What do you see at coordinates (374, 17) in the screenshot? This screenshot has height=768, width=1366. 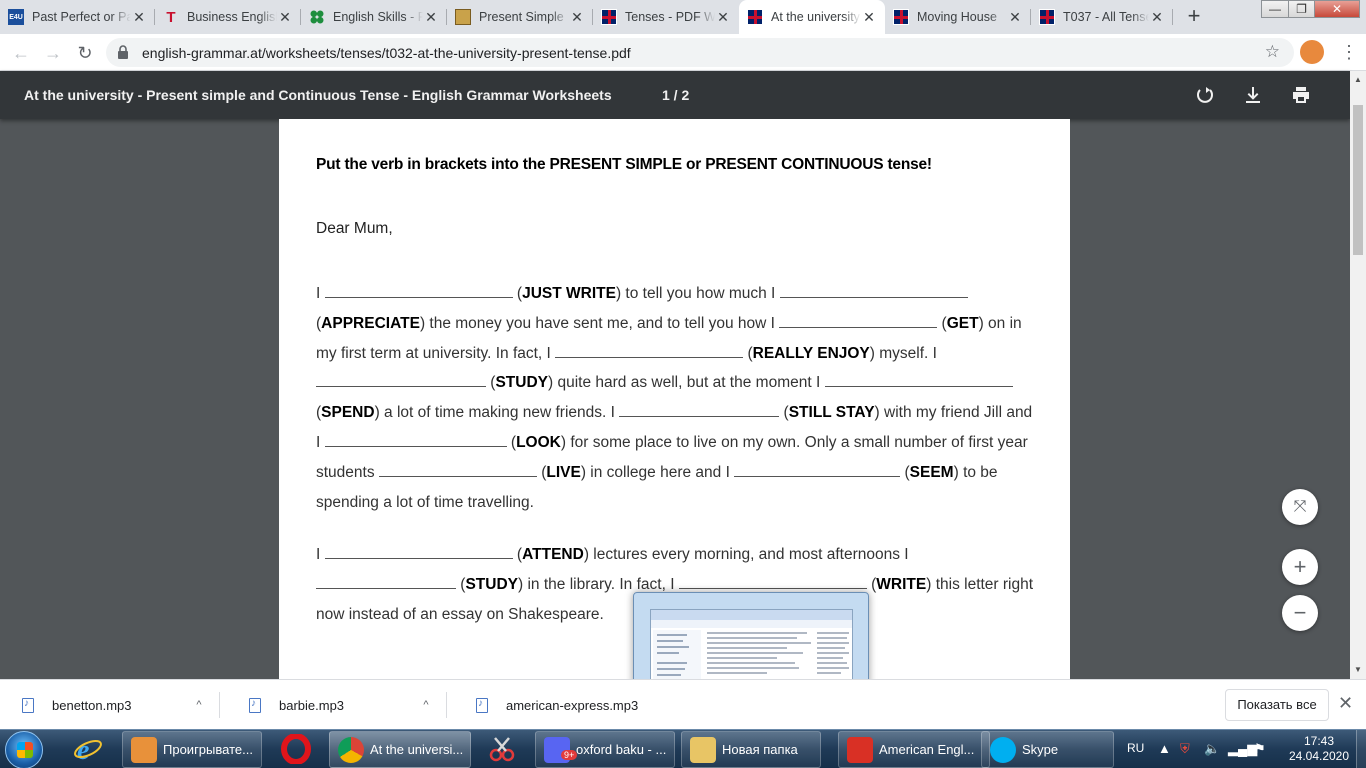 I see `browser-tab: English Skills - Present✕` at bounding box center [374, 17].